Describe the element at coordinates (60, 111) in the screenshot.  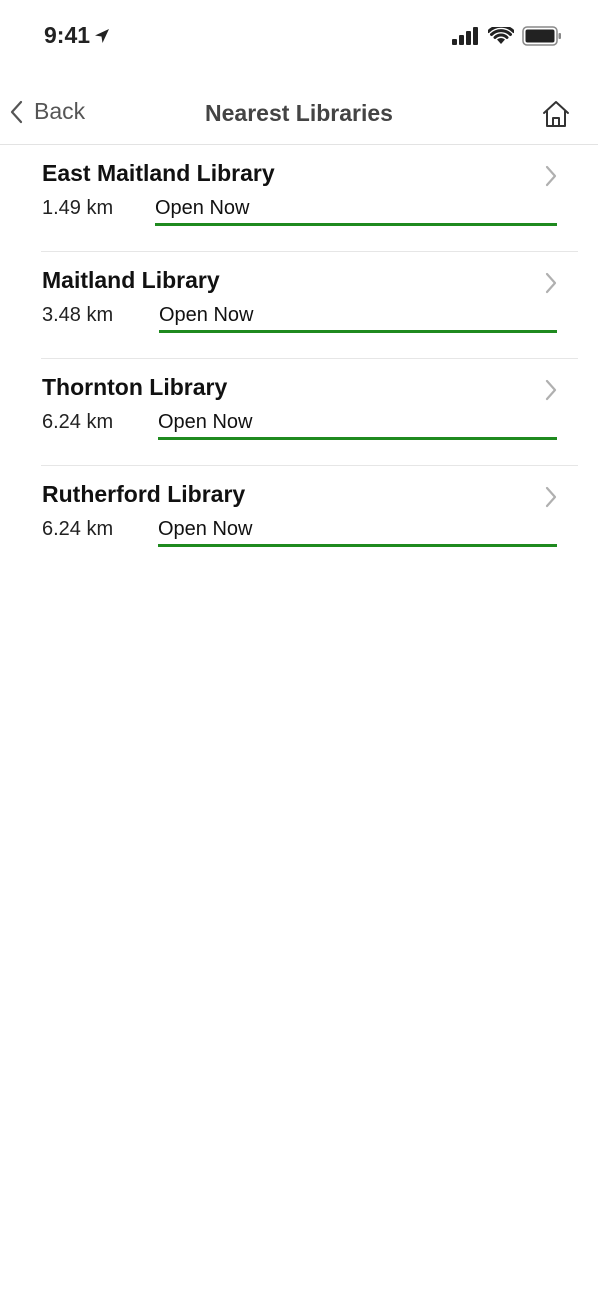
I see `back-label: Back` at that location.